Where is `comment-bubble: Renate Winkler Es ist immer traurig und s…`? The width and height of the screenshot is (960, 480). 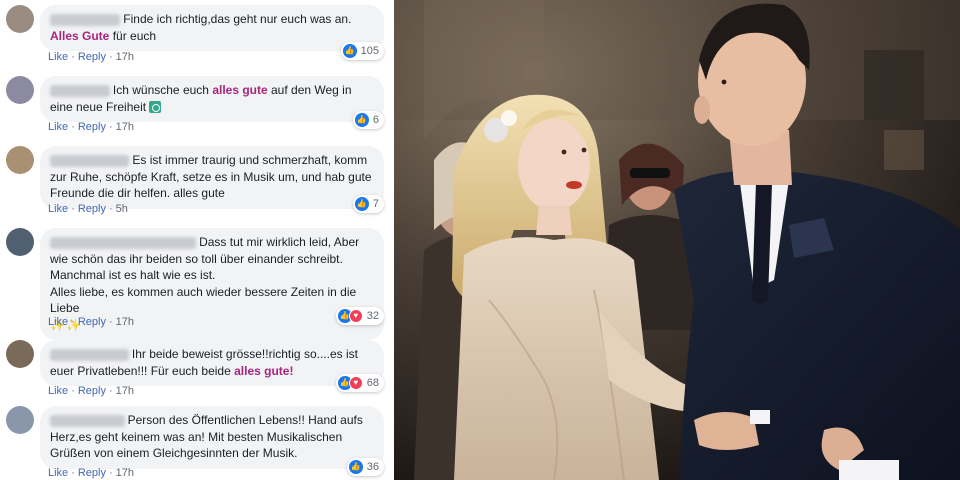
comment-bubble: Renate Winkler Es ist immer traurig und s… is located at coordinates (212, 177).